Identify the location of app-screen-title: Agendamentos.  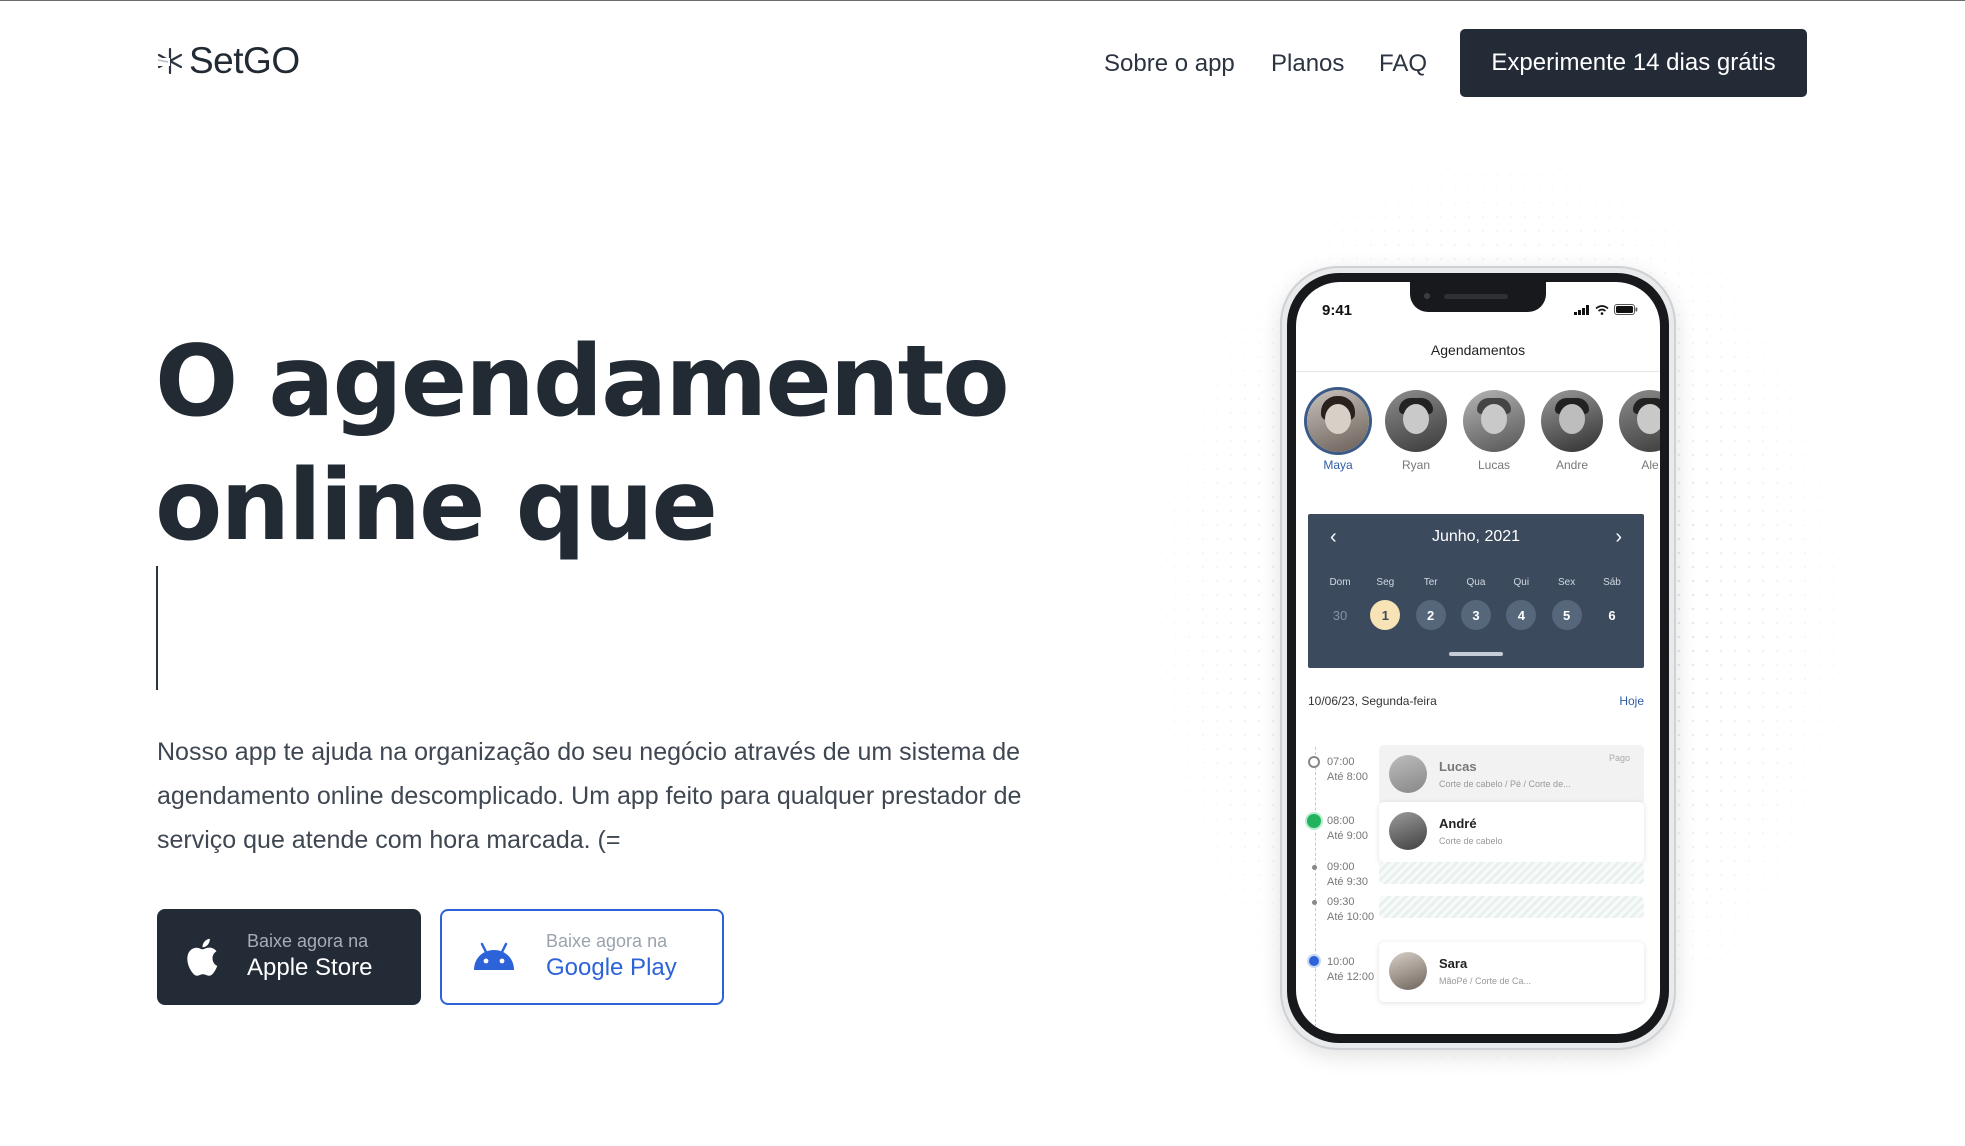
(1478, 350).